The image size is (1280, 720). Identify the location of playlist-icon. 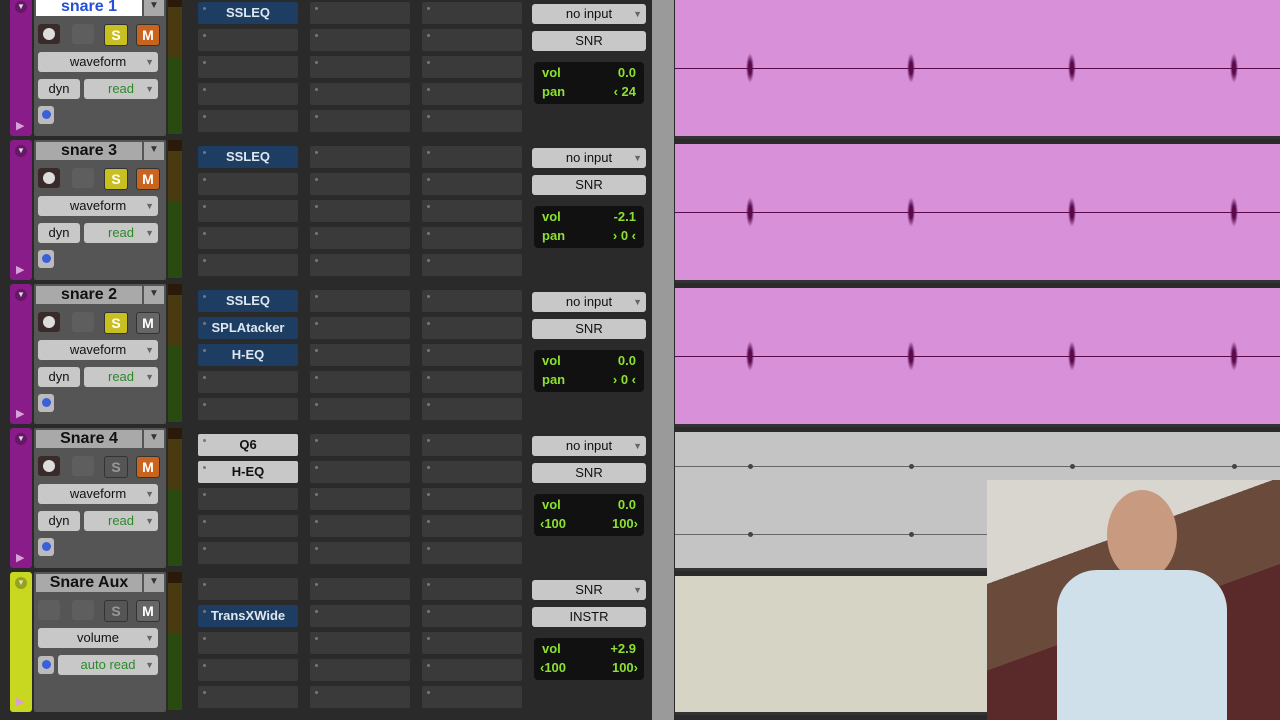
(46, 259).